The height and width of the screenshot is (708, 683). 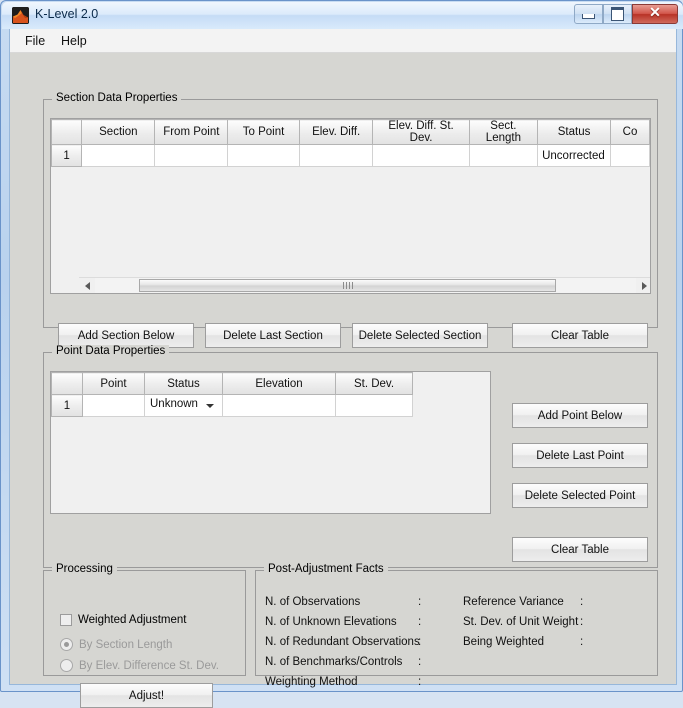 I want to click on scrollbar-thumb, so click(x=347, y=285).